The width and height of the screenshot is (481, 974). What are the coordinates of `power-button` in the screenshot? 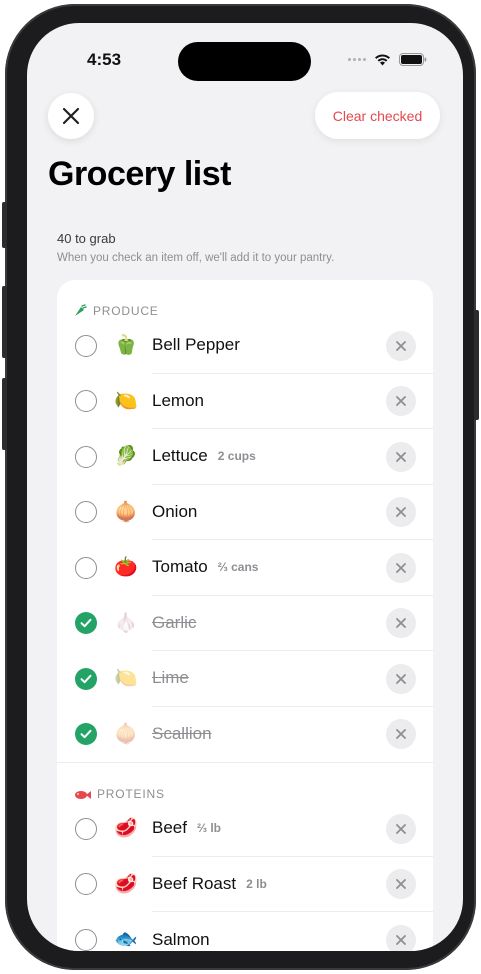 It's located at (476, 365).